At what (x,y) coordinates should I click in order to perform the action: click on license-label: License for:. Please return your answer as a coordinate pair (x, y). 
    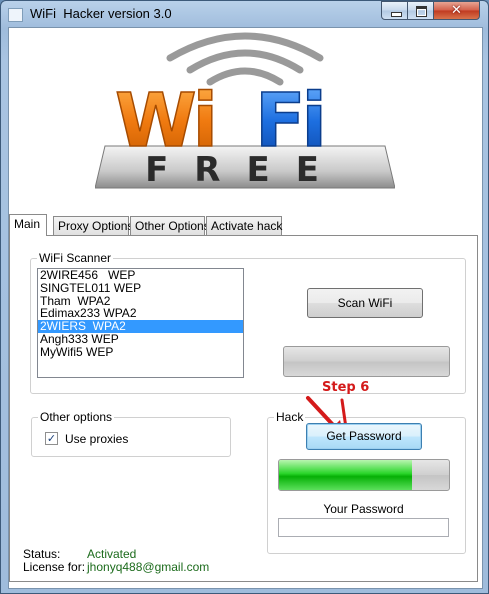
    Looking at the image, I should click on (54, 567).